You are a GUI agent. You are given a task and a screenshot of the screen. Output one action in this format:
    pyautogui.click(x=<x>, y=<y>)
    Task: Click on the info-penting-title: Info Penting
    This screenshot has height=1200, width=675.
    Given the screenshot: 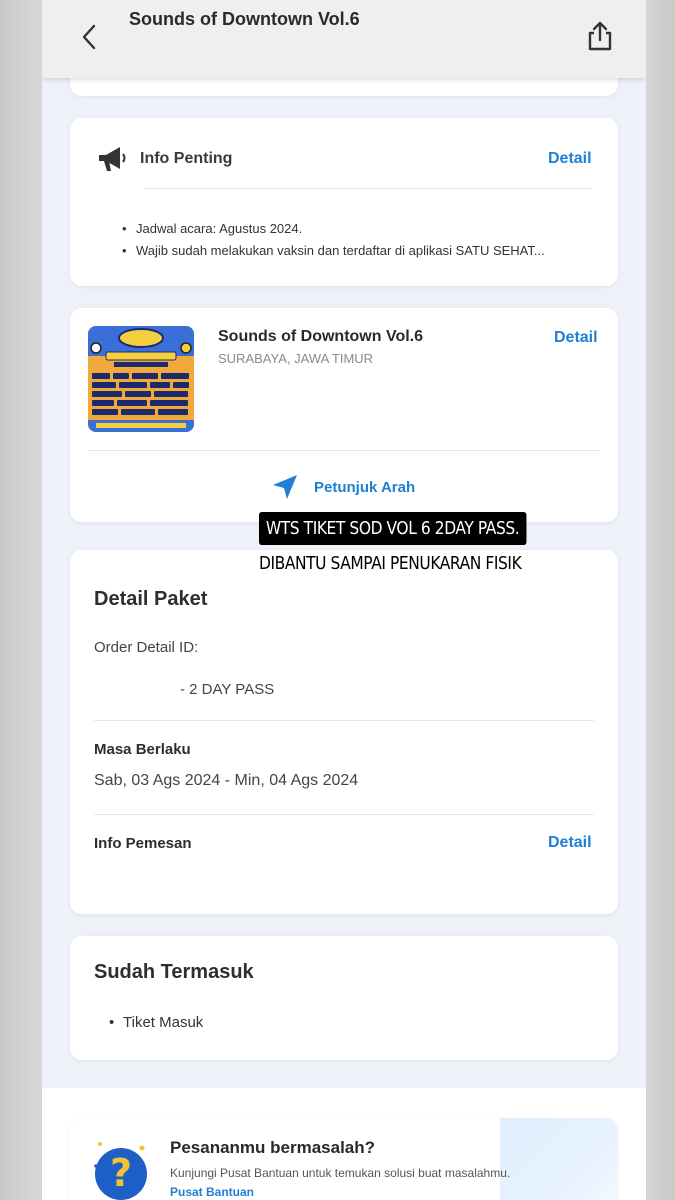 What is the action you would take?
    pyautogui.click(x=186, y=158)
    